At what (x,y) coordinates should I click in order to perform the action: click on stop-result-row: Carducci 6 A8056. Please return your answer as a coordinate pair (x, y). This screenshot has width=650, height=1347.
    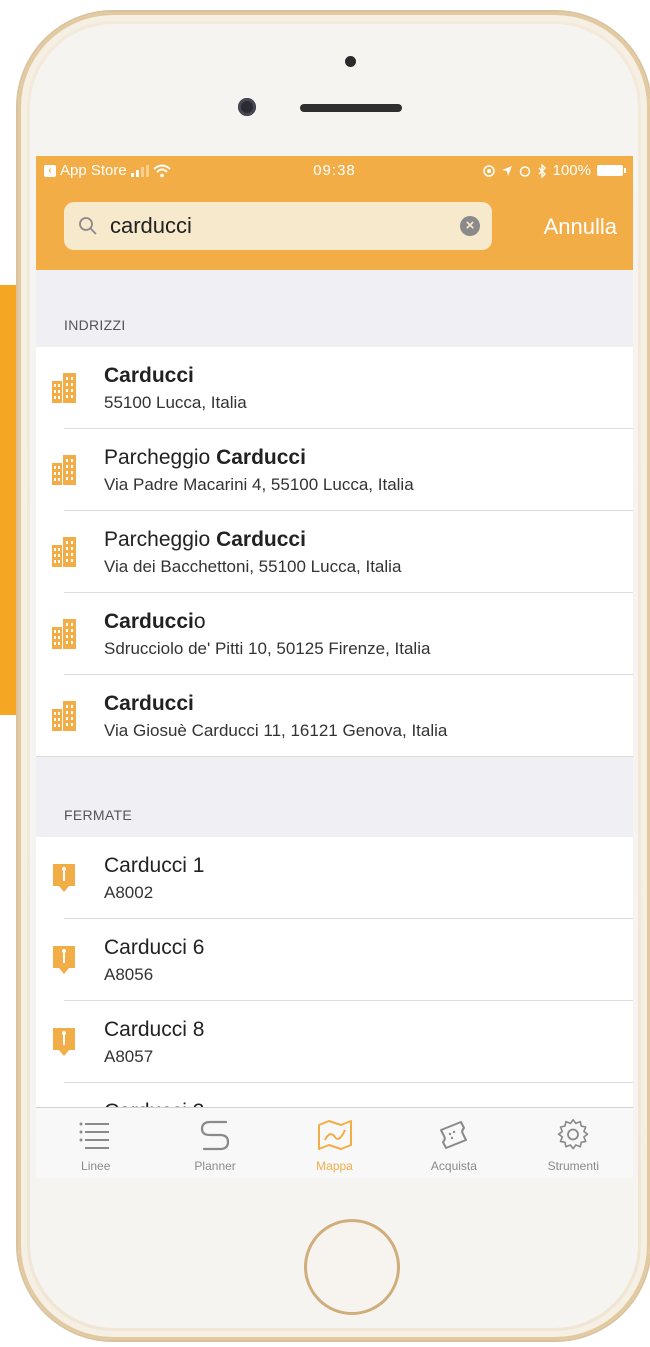
    Looking at the image, I should click on (334, 960).